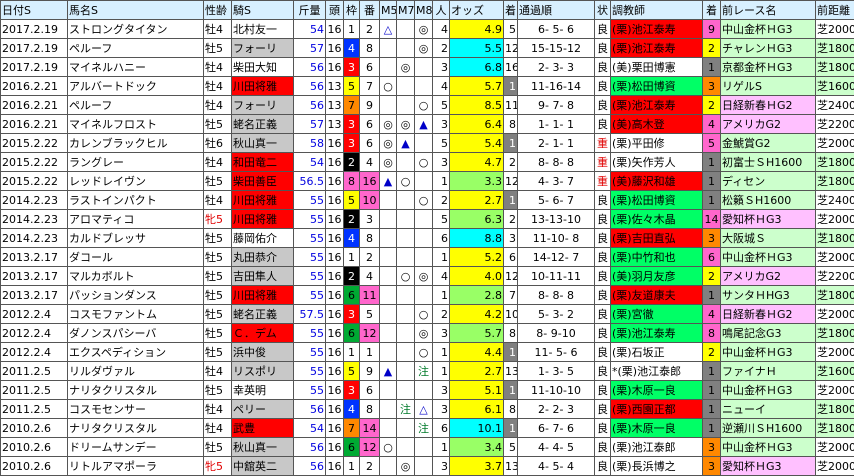 This screenshot has height=476, width=854. I want to click on col-header-number: 番, so click(370, 10).